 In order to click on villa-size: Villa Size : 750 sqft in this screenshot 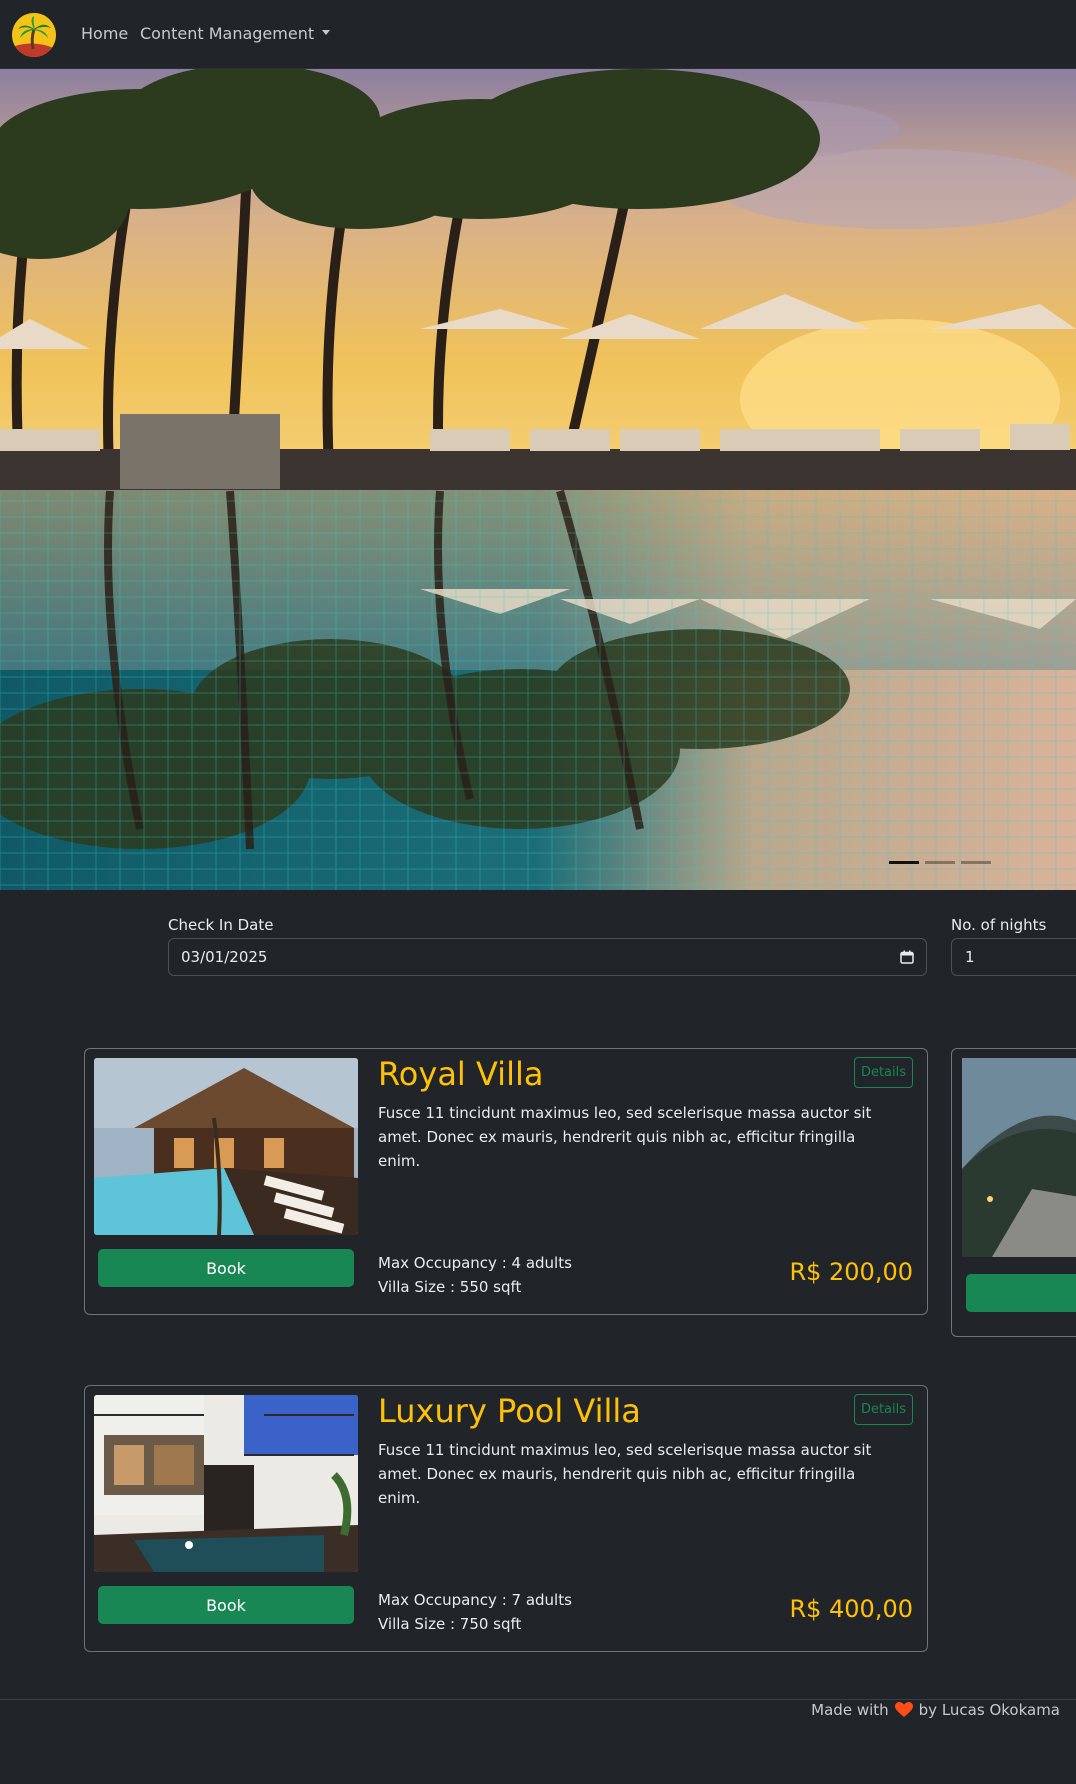, I will do `click(450, 1624)`.